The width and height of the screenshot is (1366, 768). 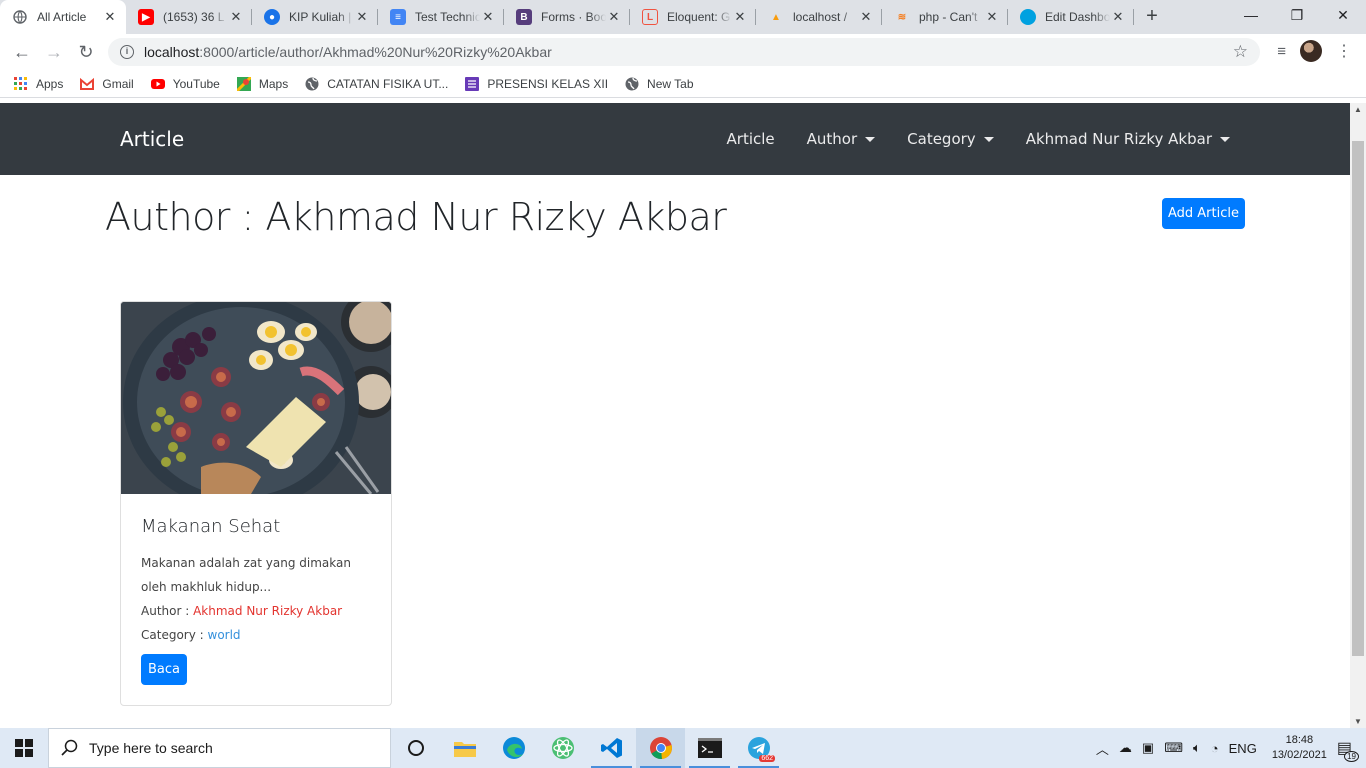 I want to click on minimize-button: —, so click(x=1251, y=17).